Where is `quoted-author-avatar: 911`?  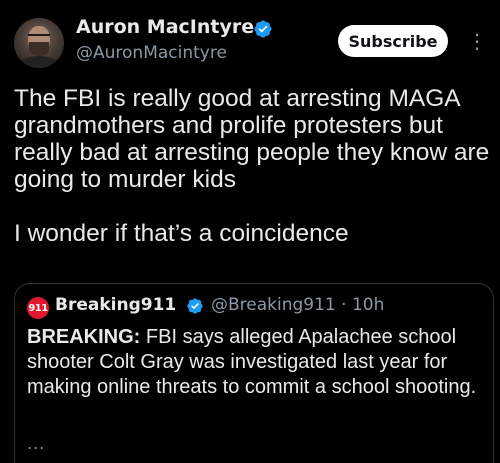 quoted-author-avatar: 911 is located at coordinates (38, 308).